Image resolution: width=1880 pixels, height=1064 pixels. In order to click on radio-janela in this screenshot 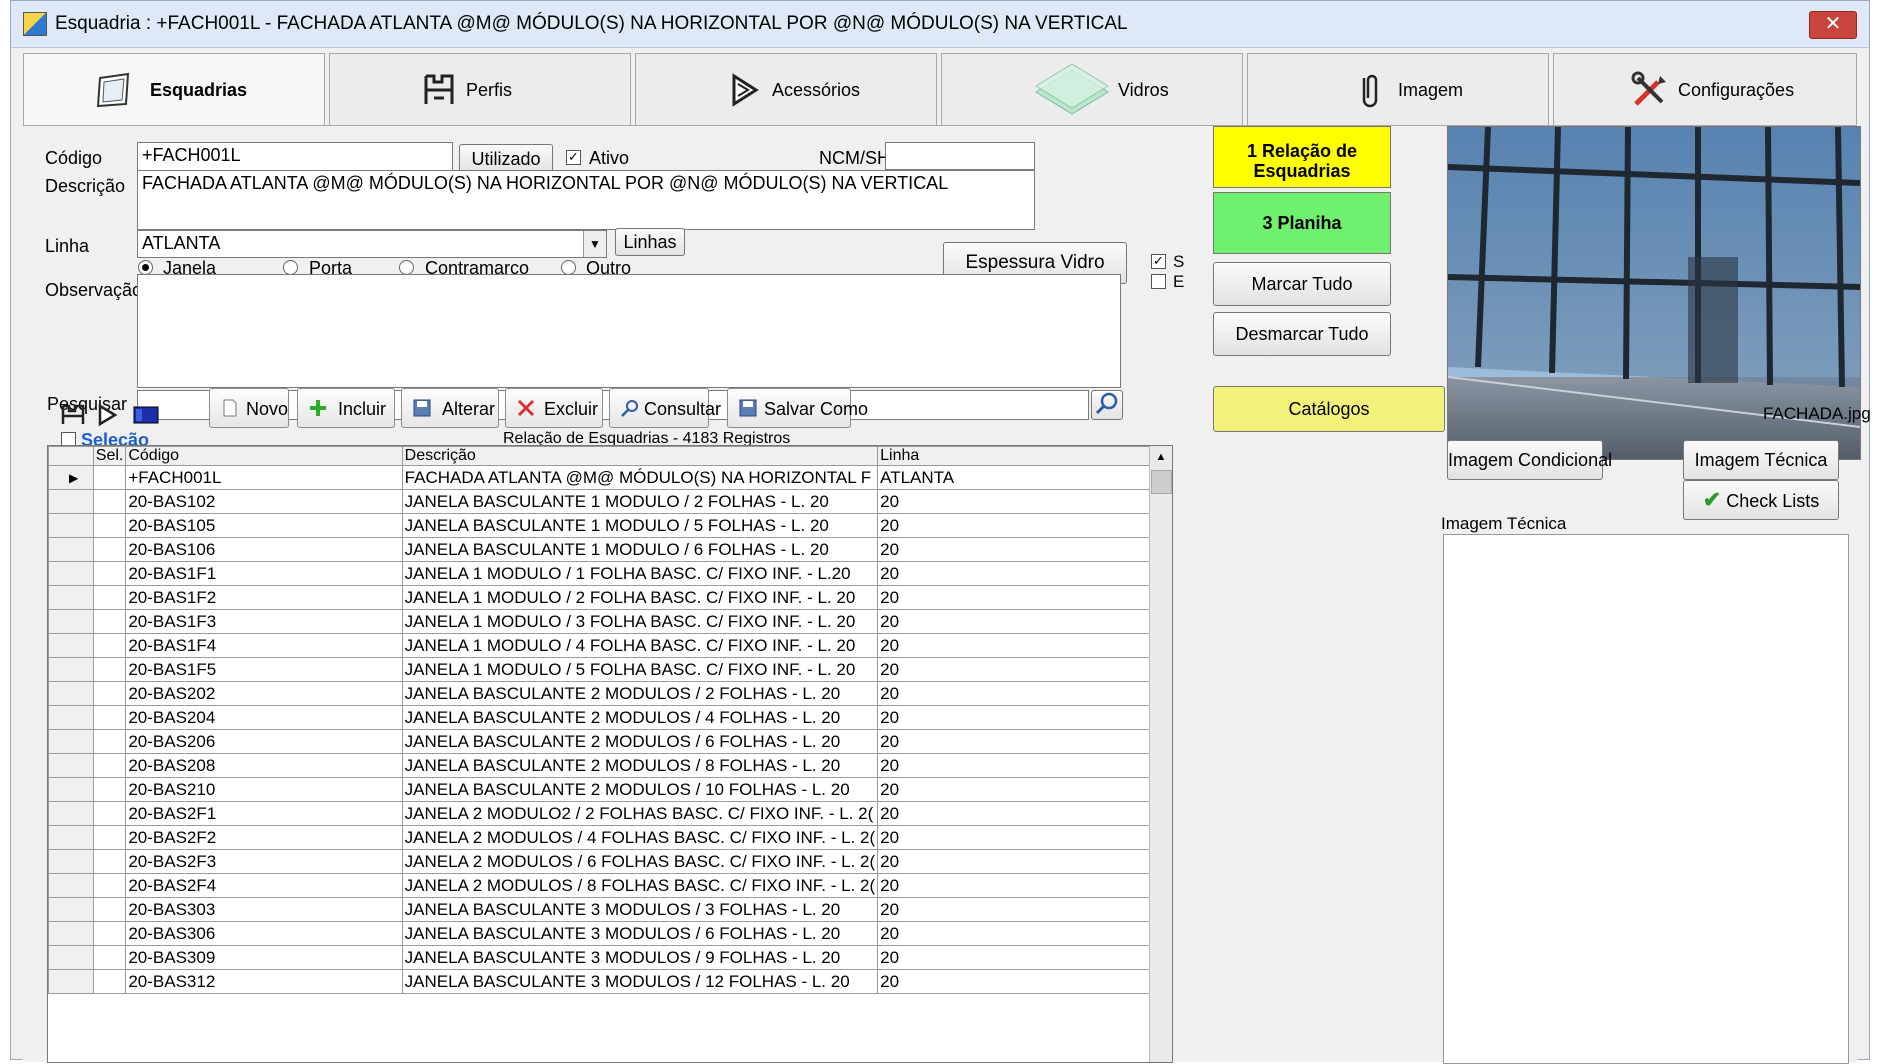, I will do `click(145, 267)`.